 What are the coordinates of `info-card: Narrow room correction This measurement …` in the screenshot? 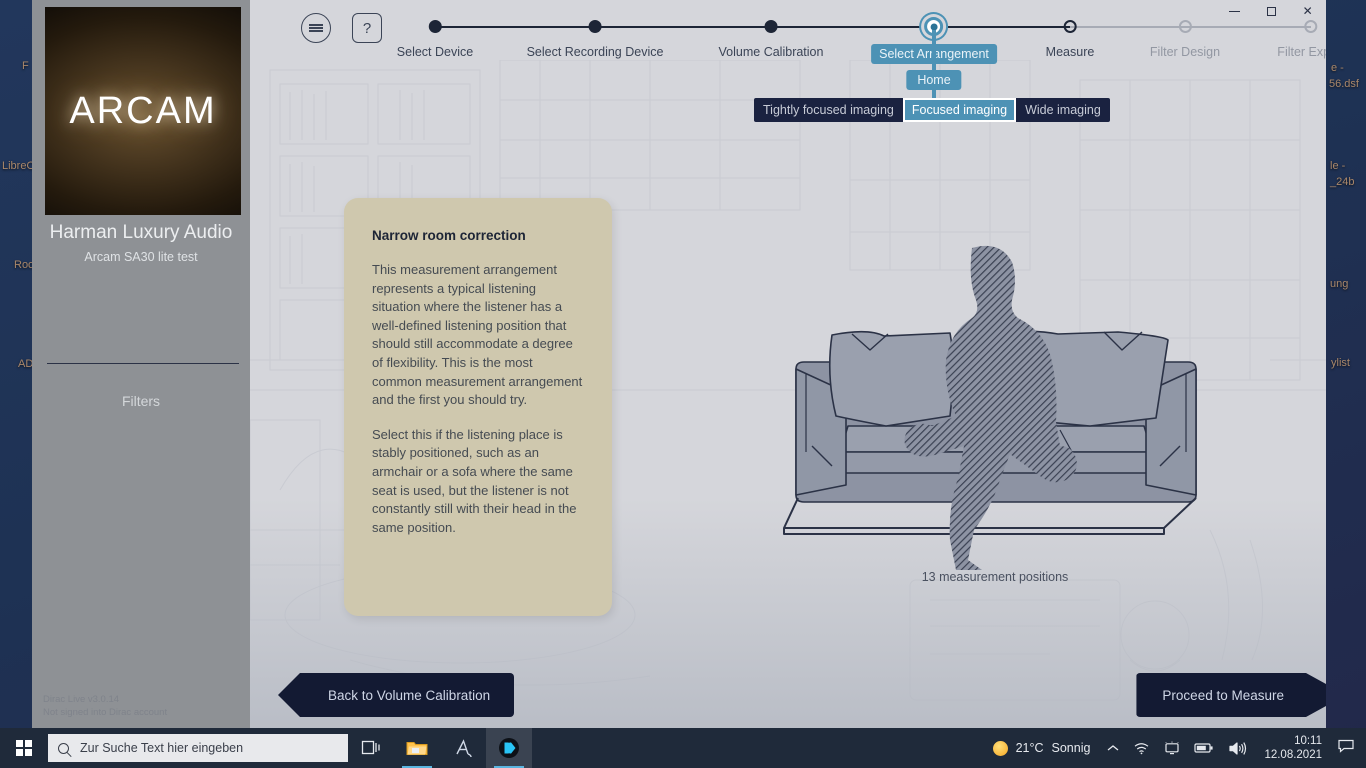 It's located at (478, 407).